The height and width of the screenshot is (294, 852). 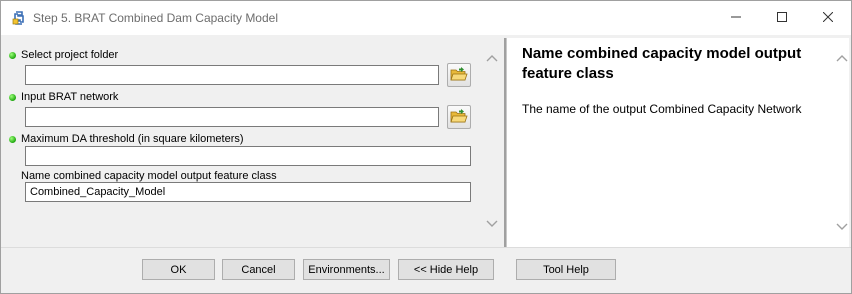 I want to click on minimize-icon, so click(x=736, y=18).